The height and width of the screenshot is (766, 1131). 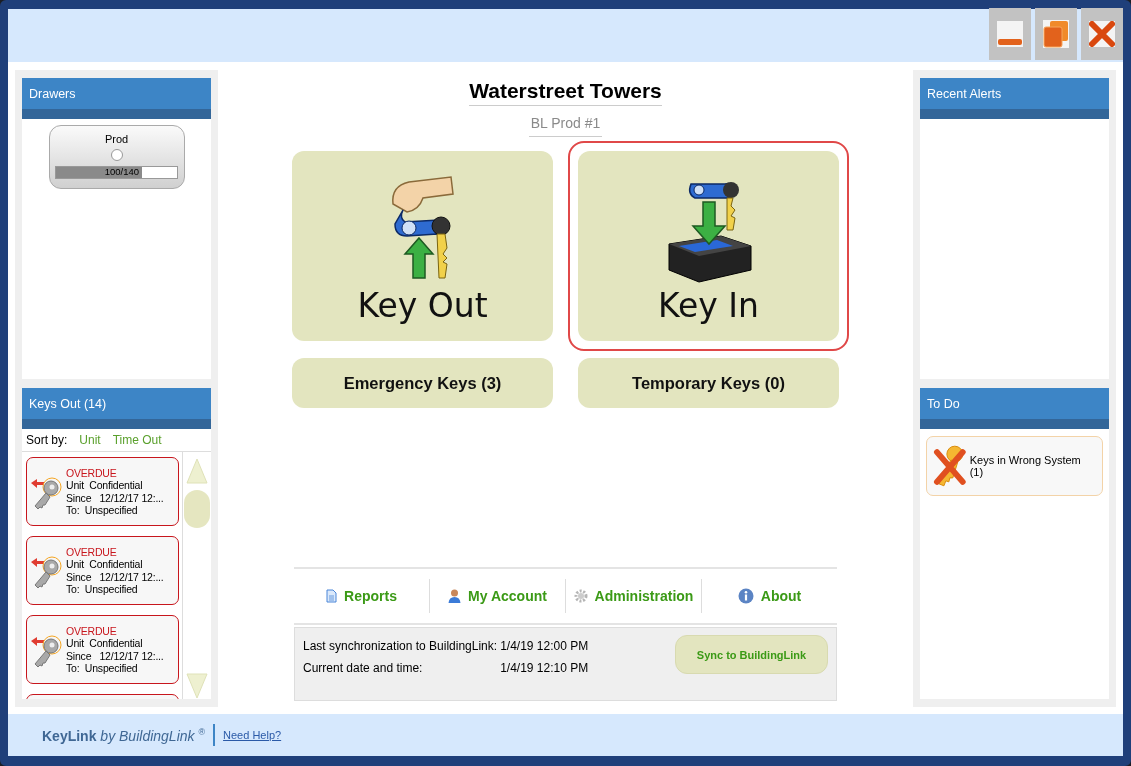 What do you see at coordinates (633, 596) in the screenshot?
I see `nav-link: Administration` at bounding box center [633, 596].